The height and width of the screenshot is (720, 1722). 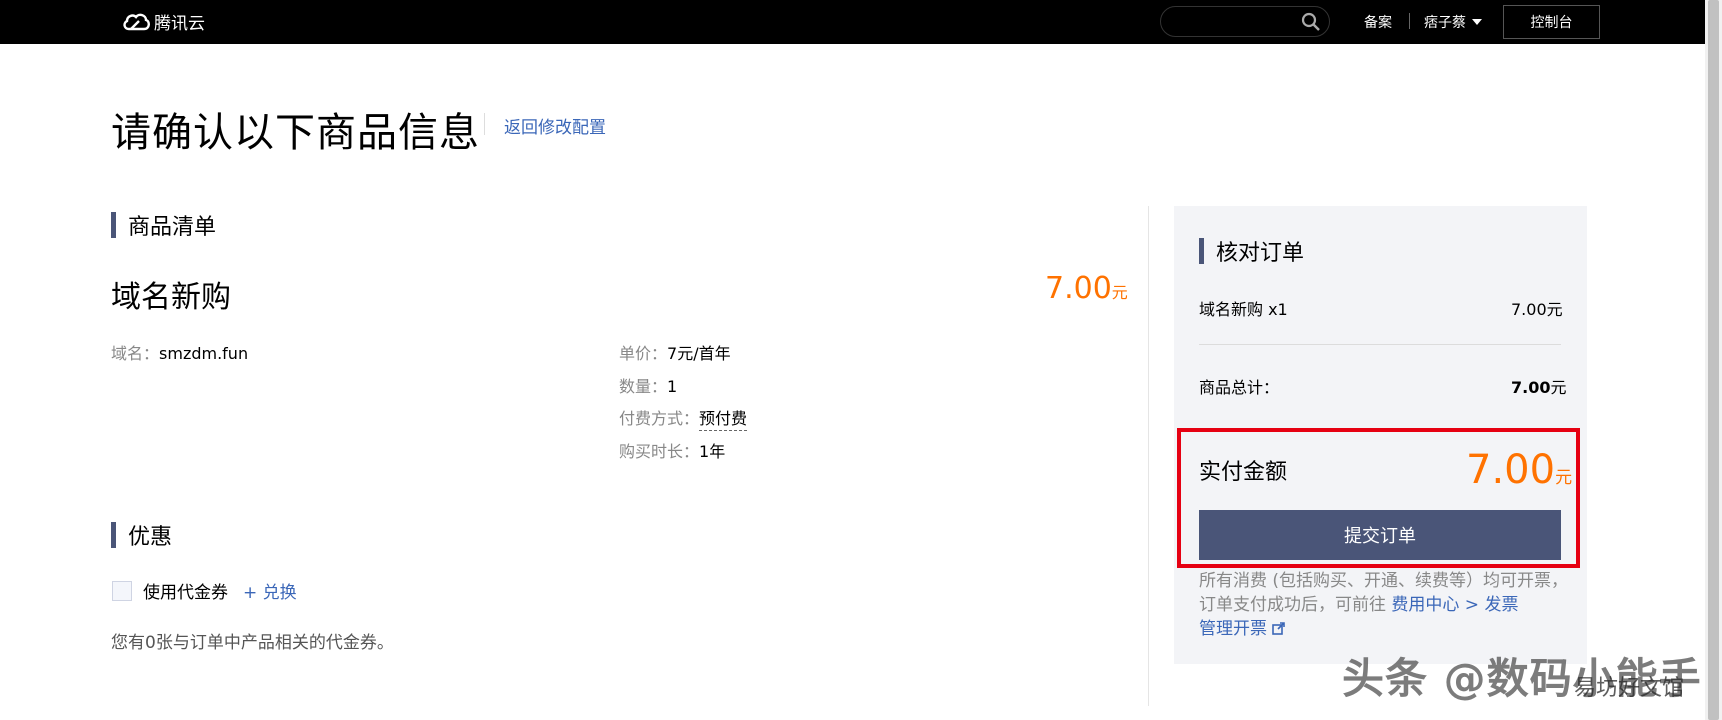 I want to click on total-amount: 7.00, so click(x=1531, y=387).